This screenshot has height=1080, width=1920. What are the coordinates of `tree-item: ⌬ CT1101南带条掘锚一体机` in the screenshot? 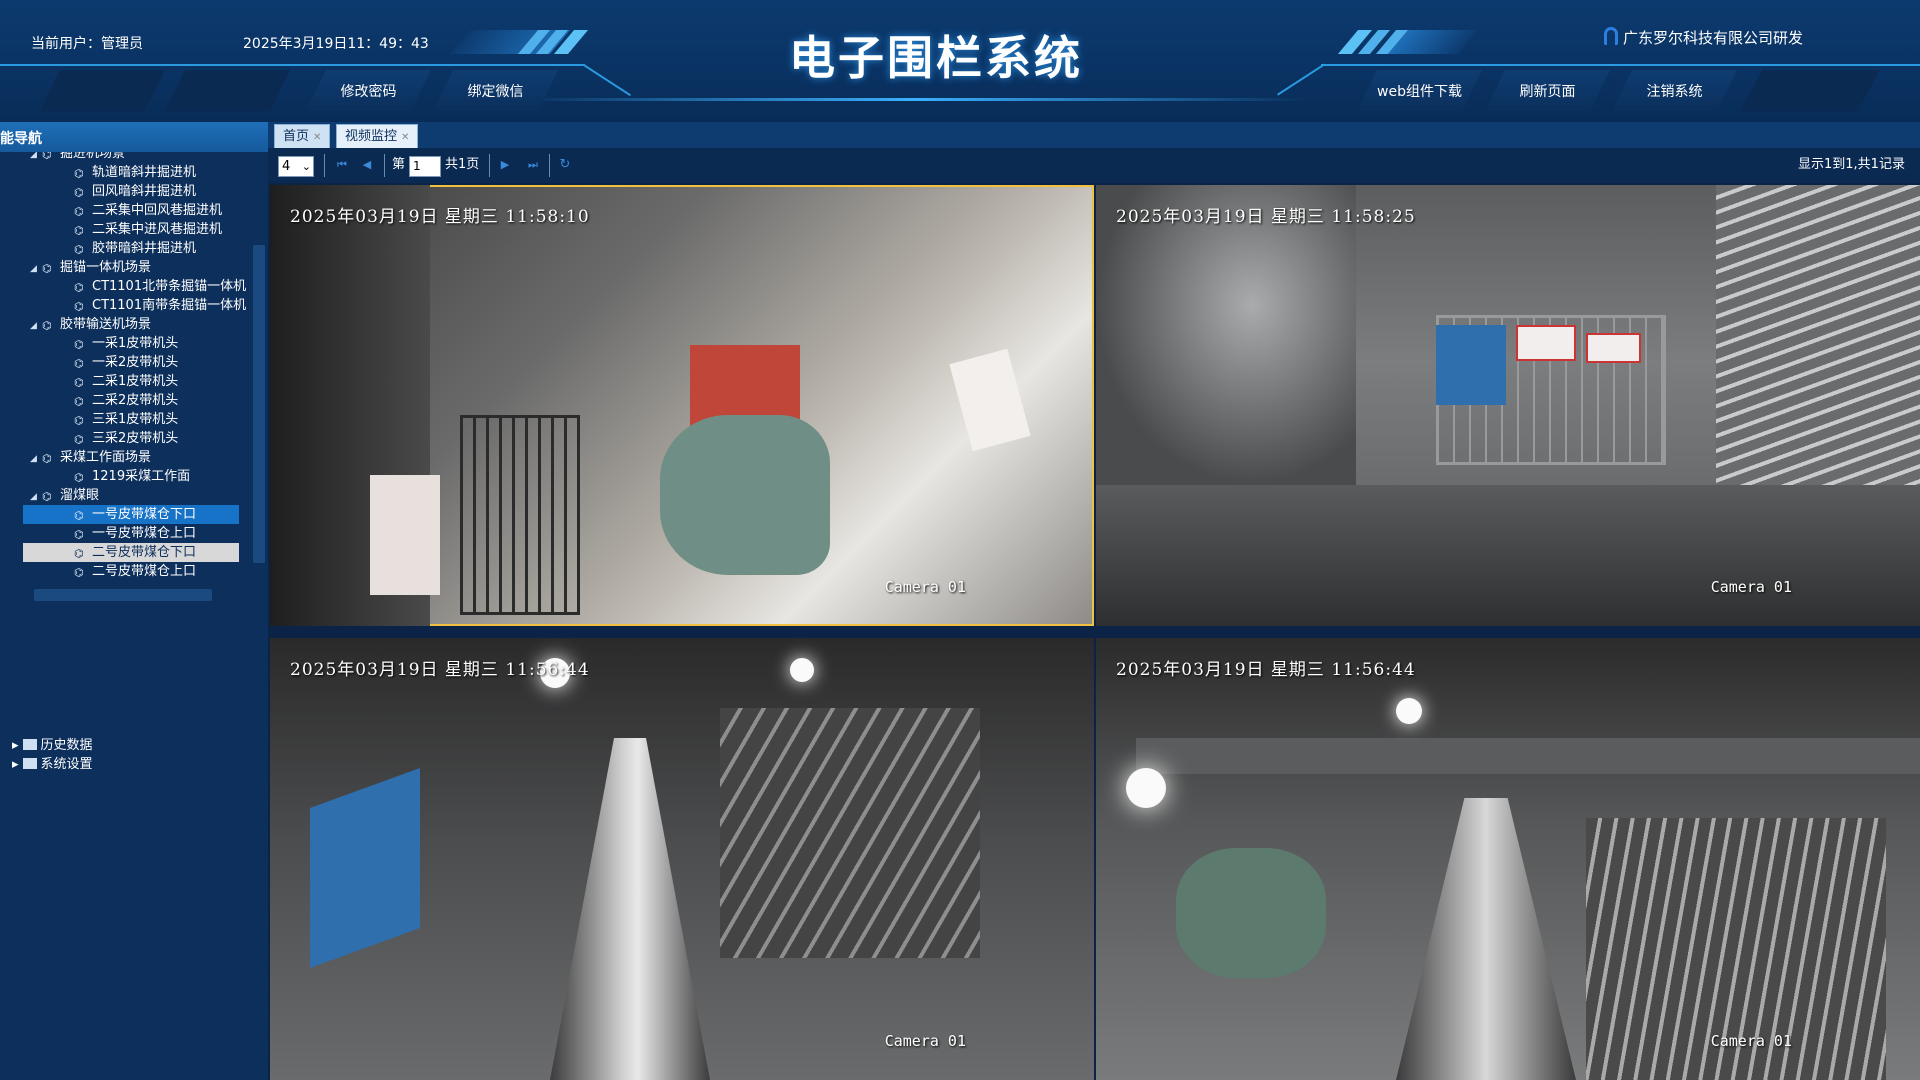 It's located at (160, 305).